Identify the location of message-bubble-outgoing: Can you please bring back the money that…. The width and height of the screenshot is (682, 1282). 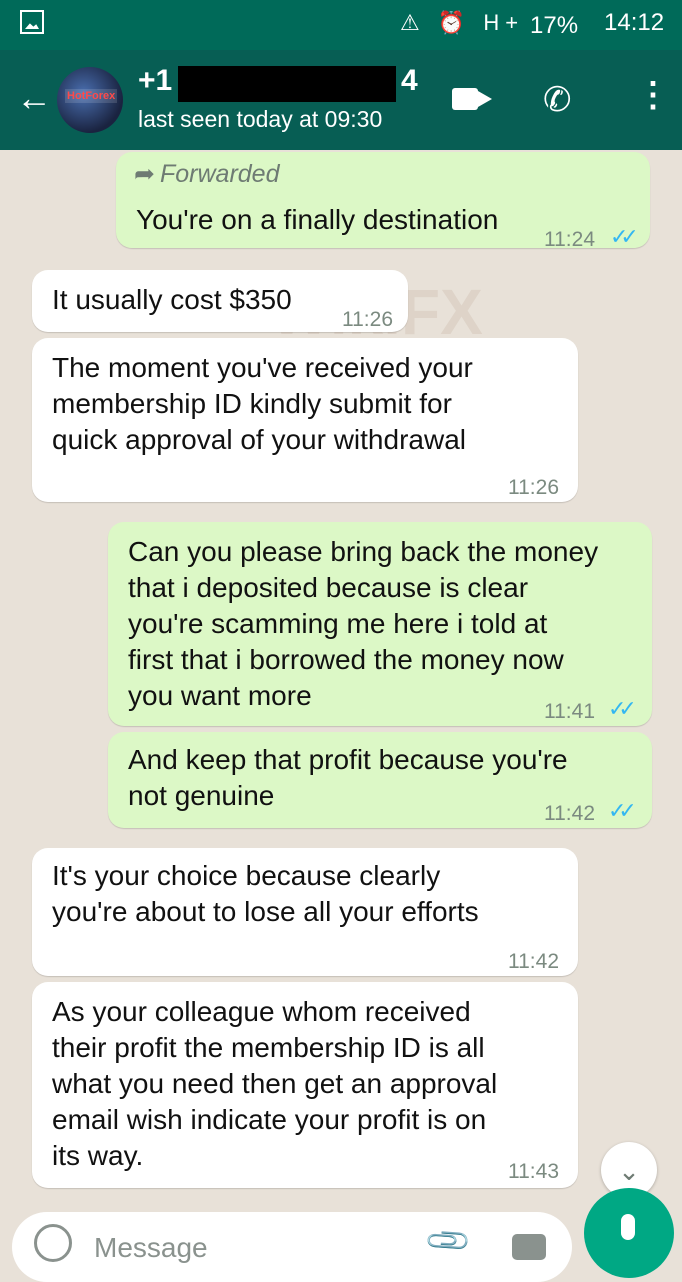
(380, 624).